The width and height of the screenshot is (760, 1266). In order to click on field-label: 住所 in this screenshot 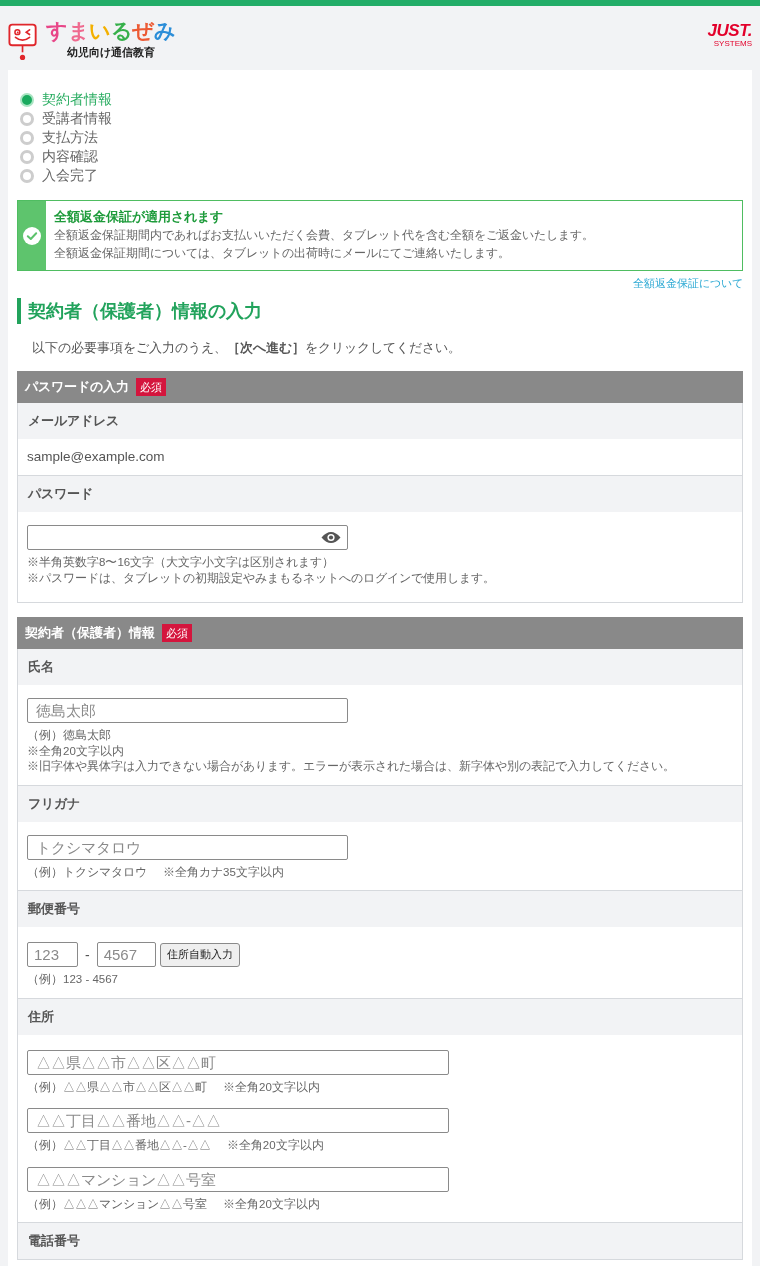, I will do `click(380, 1016)`.